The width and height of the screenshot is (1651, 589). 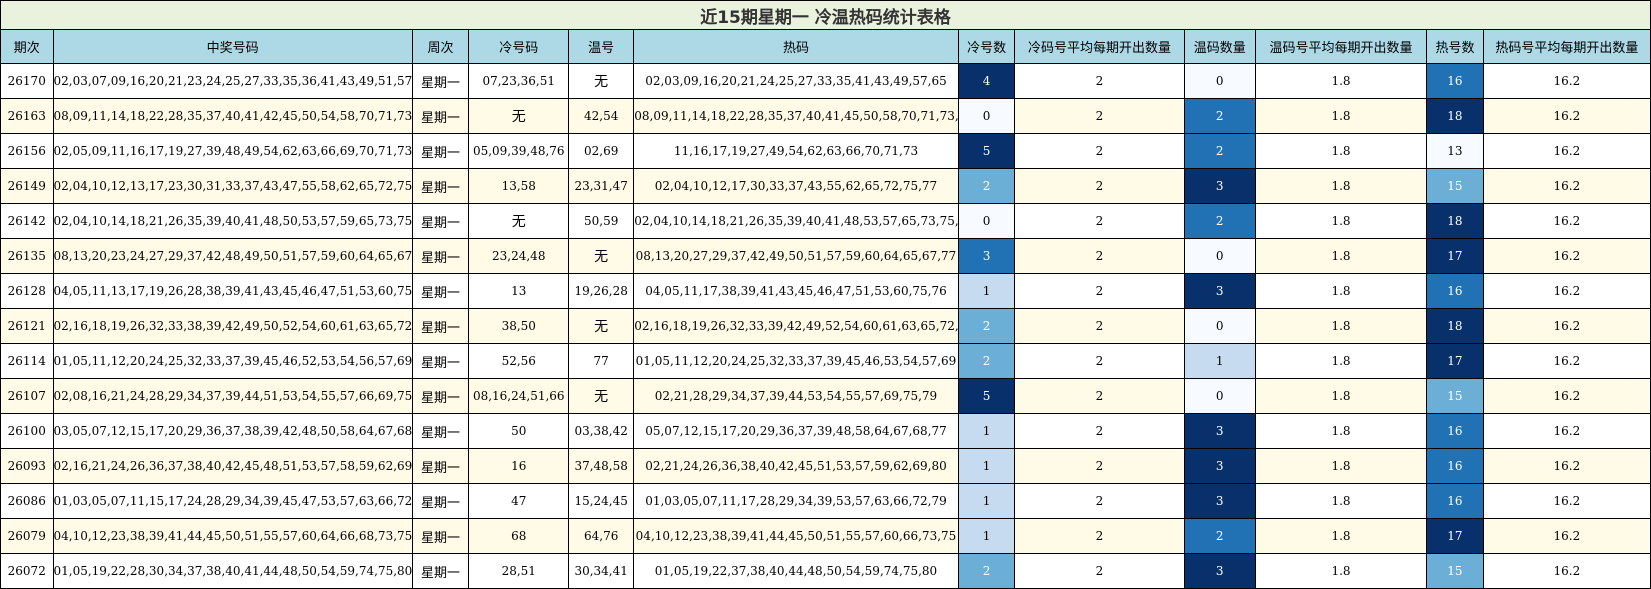 I want to click on cell-cold-numbers: 16, so click(x=519, y=466).